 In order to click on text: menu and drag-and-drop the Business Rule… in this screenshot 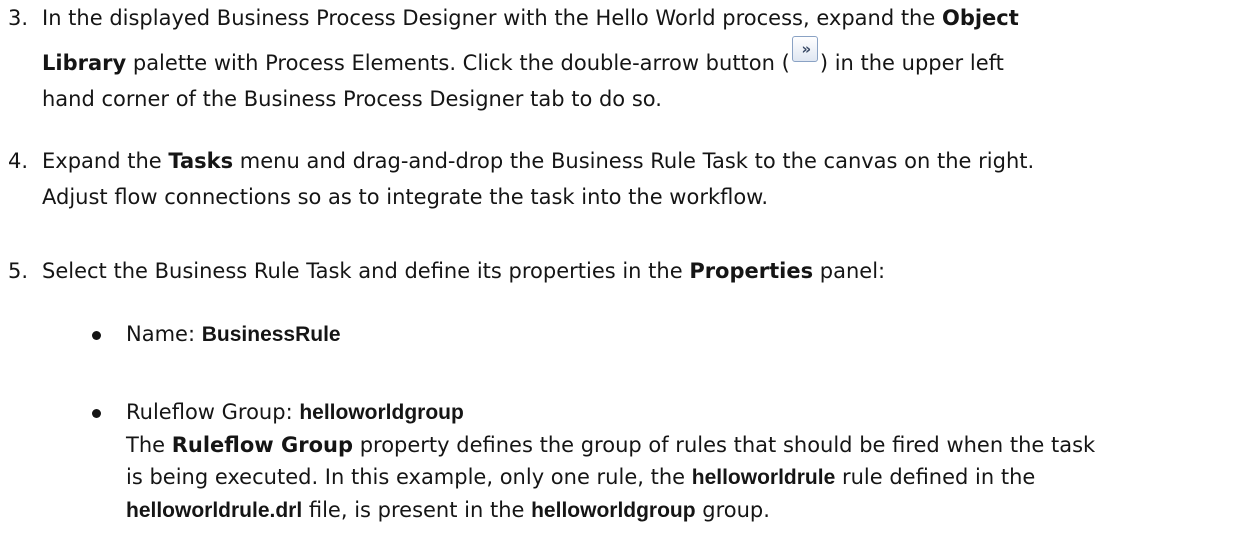, I will do `click(634, 161)`.